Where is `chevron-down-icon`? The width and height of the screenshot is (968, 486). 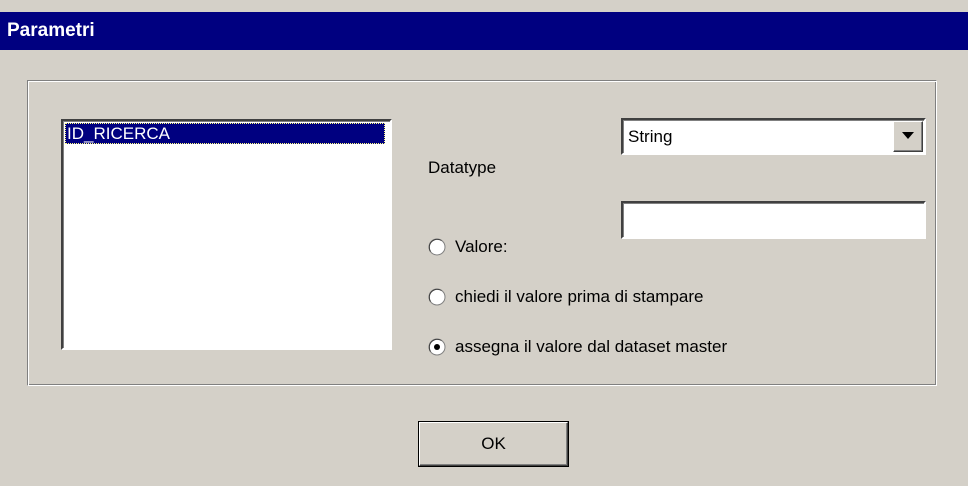
chevron-down-icon is located at coordinates (908, 135).